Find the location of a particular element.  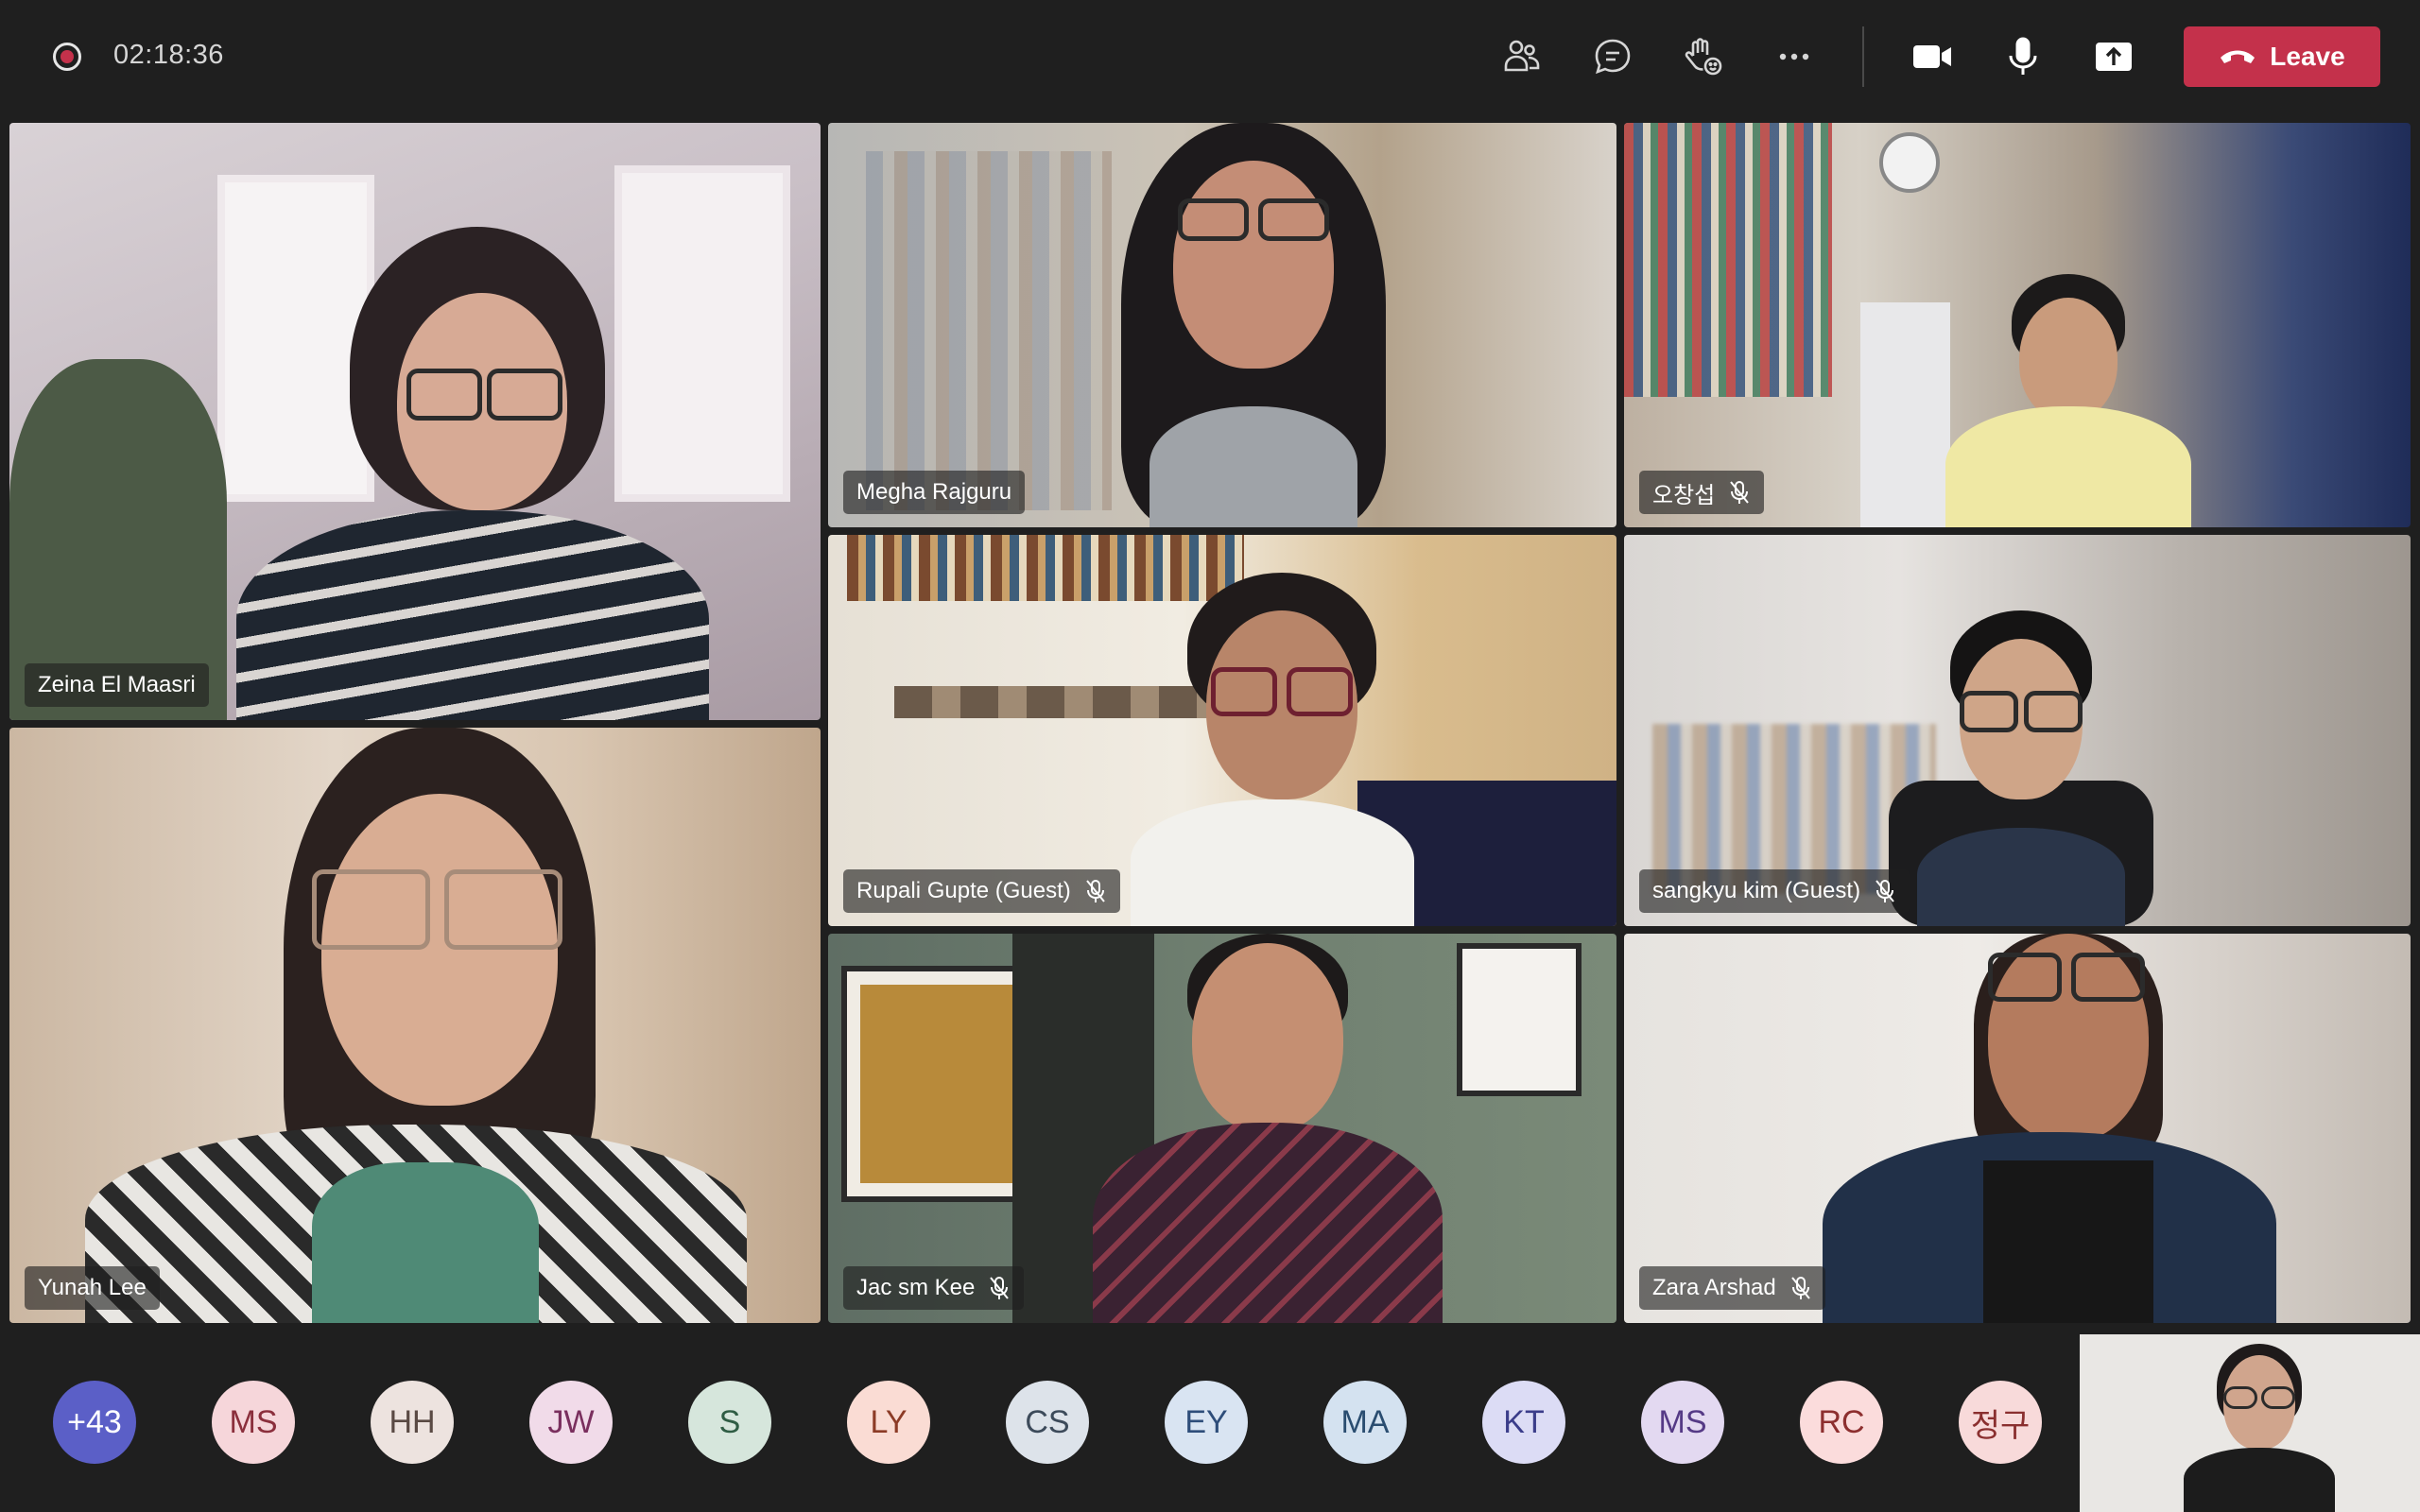

camera-button is located at coordinates (1932, 56).